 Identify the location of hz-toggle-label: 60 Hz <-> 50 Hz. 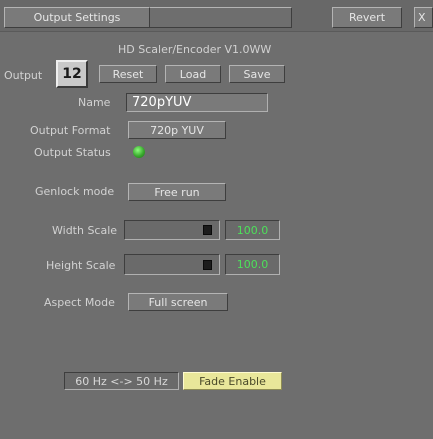
(121, 381).